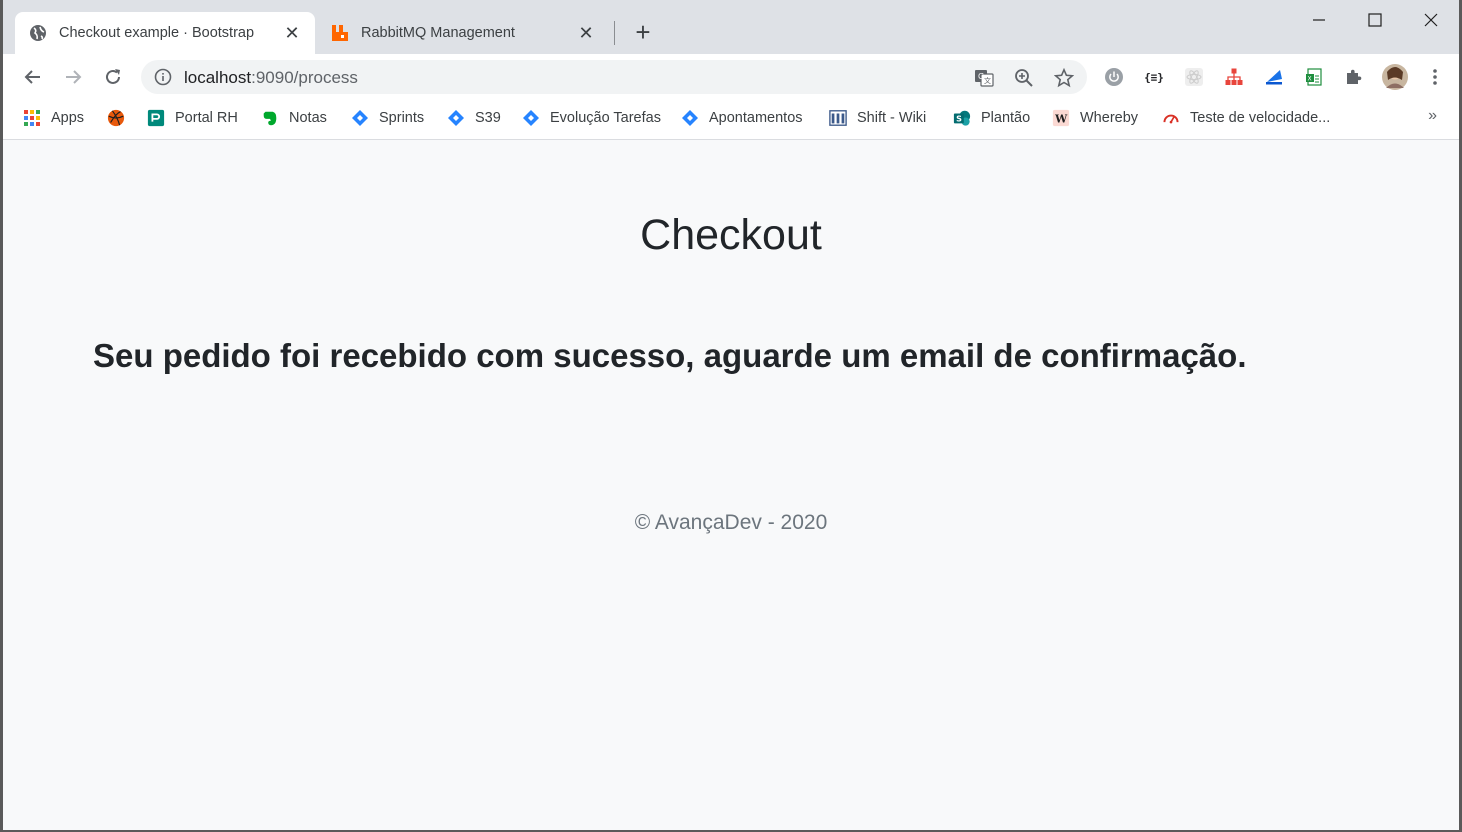  I want to click on bookmark-evolucao-tarefas: Evolução Tarefas, so click(591, 118).